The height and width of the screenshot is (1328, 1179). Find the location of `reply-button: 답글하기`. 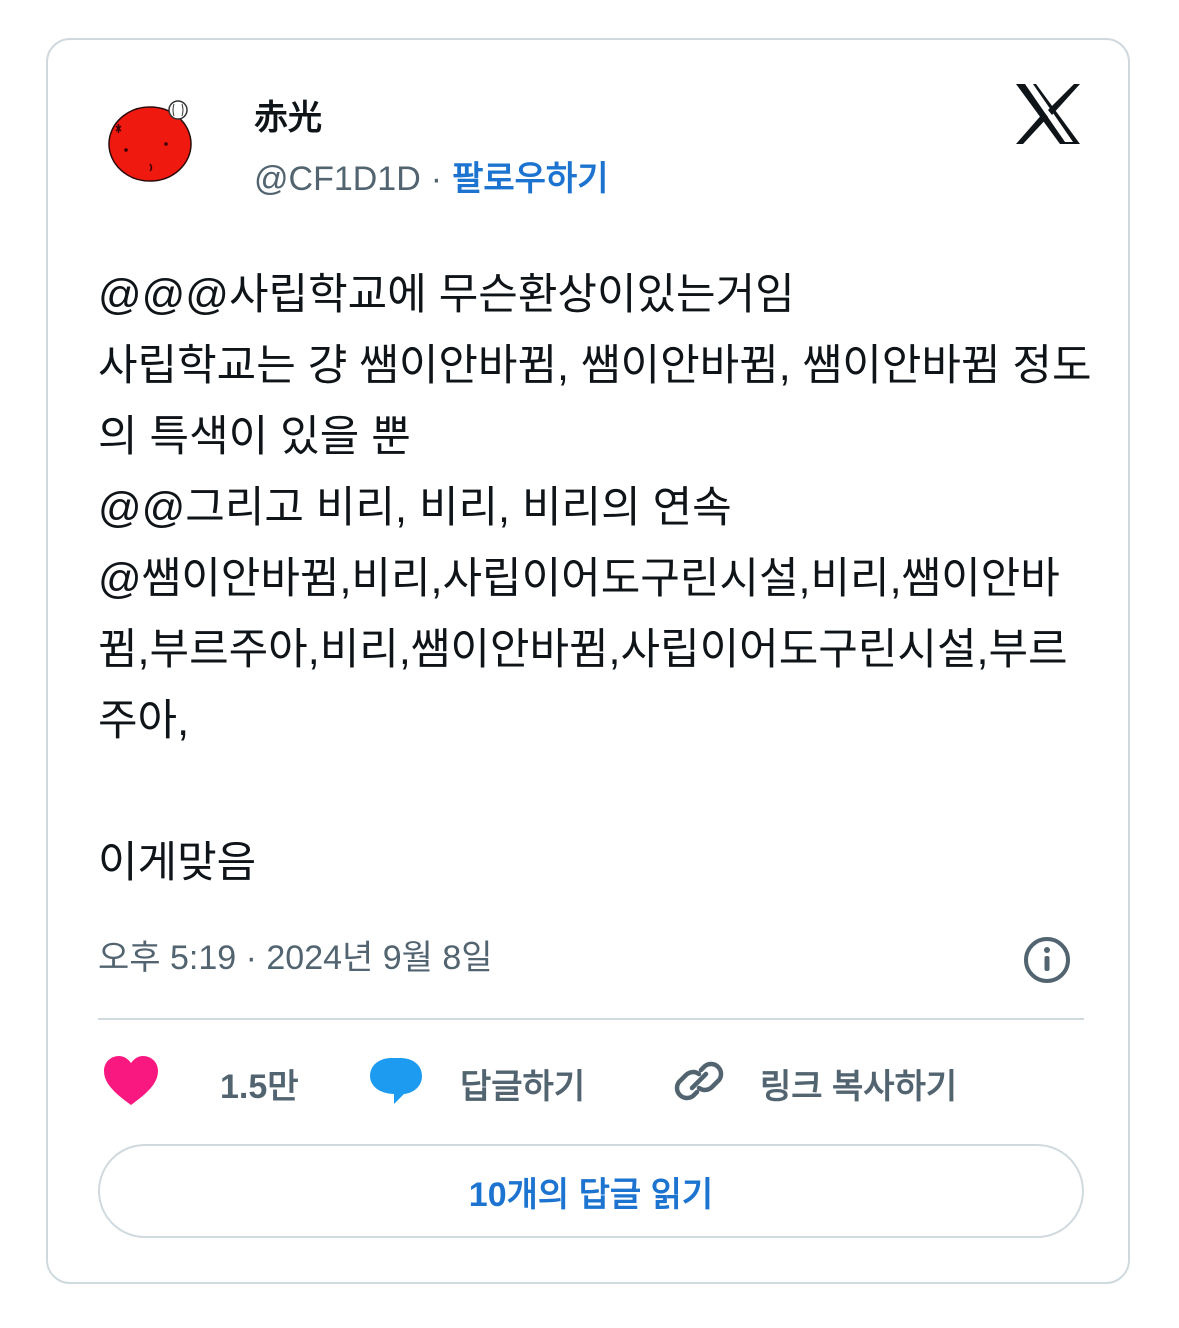

reply-button: 답글하기 is located at coordinates (476, 1083).